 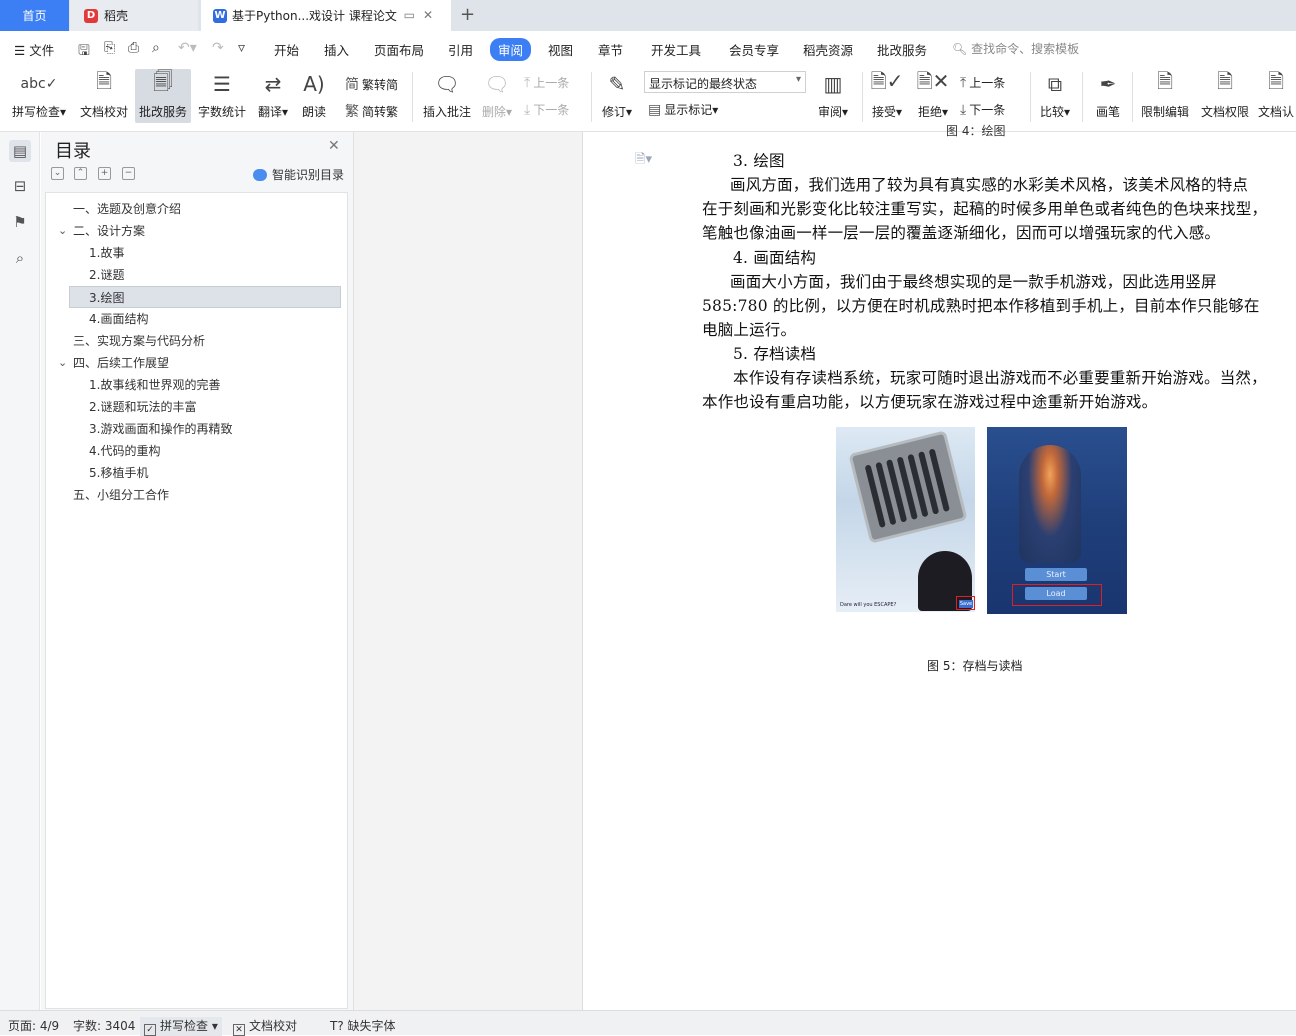 What do you see at coordinates (683, 109) in the screenshot?
I see `show-markup-button: ▤ 显示标记 ▾` at bounding box center [683, 109].